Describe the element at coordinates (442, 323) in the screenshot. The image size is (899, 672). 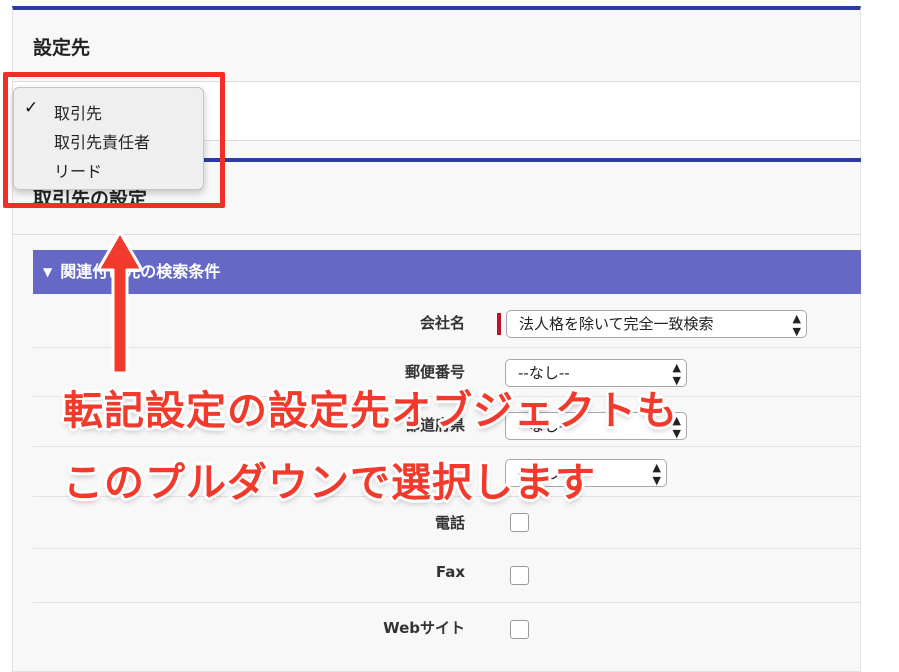
I see `company-name-label: 会社名` at that location.